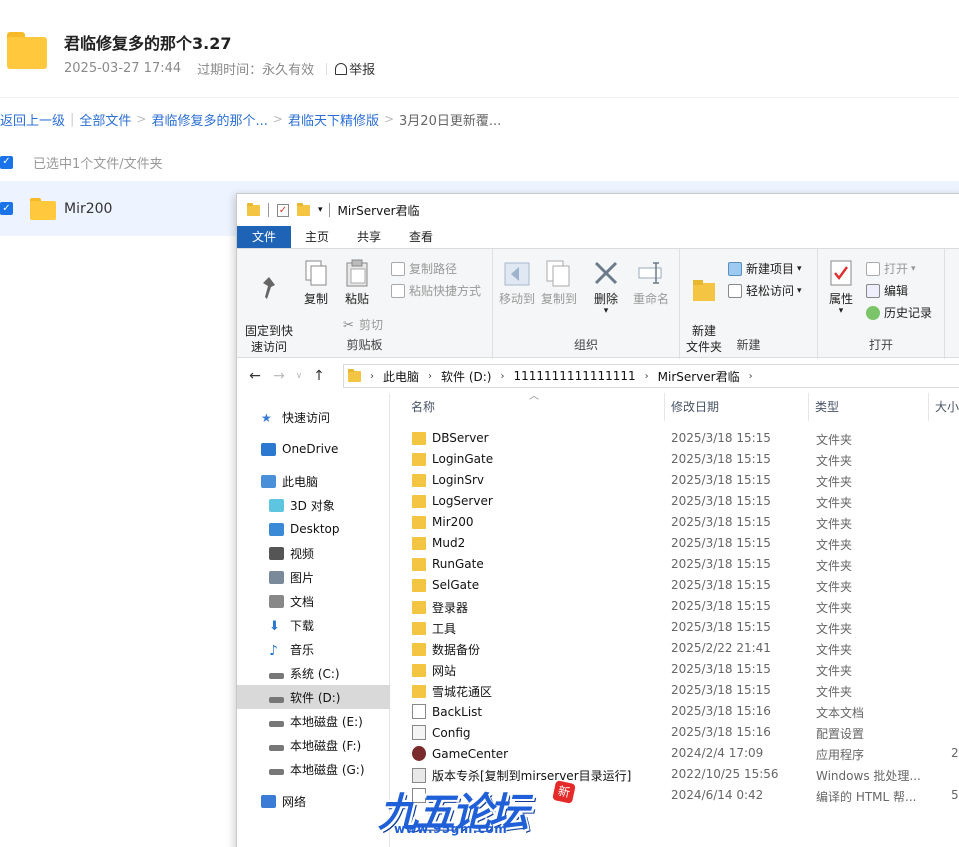 The height and width of the screenshot is (847, 959). I want to click on new-folder-quick-icon, so click(303, 209).